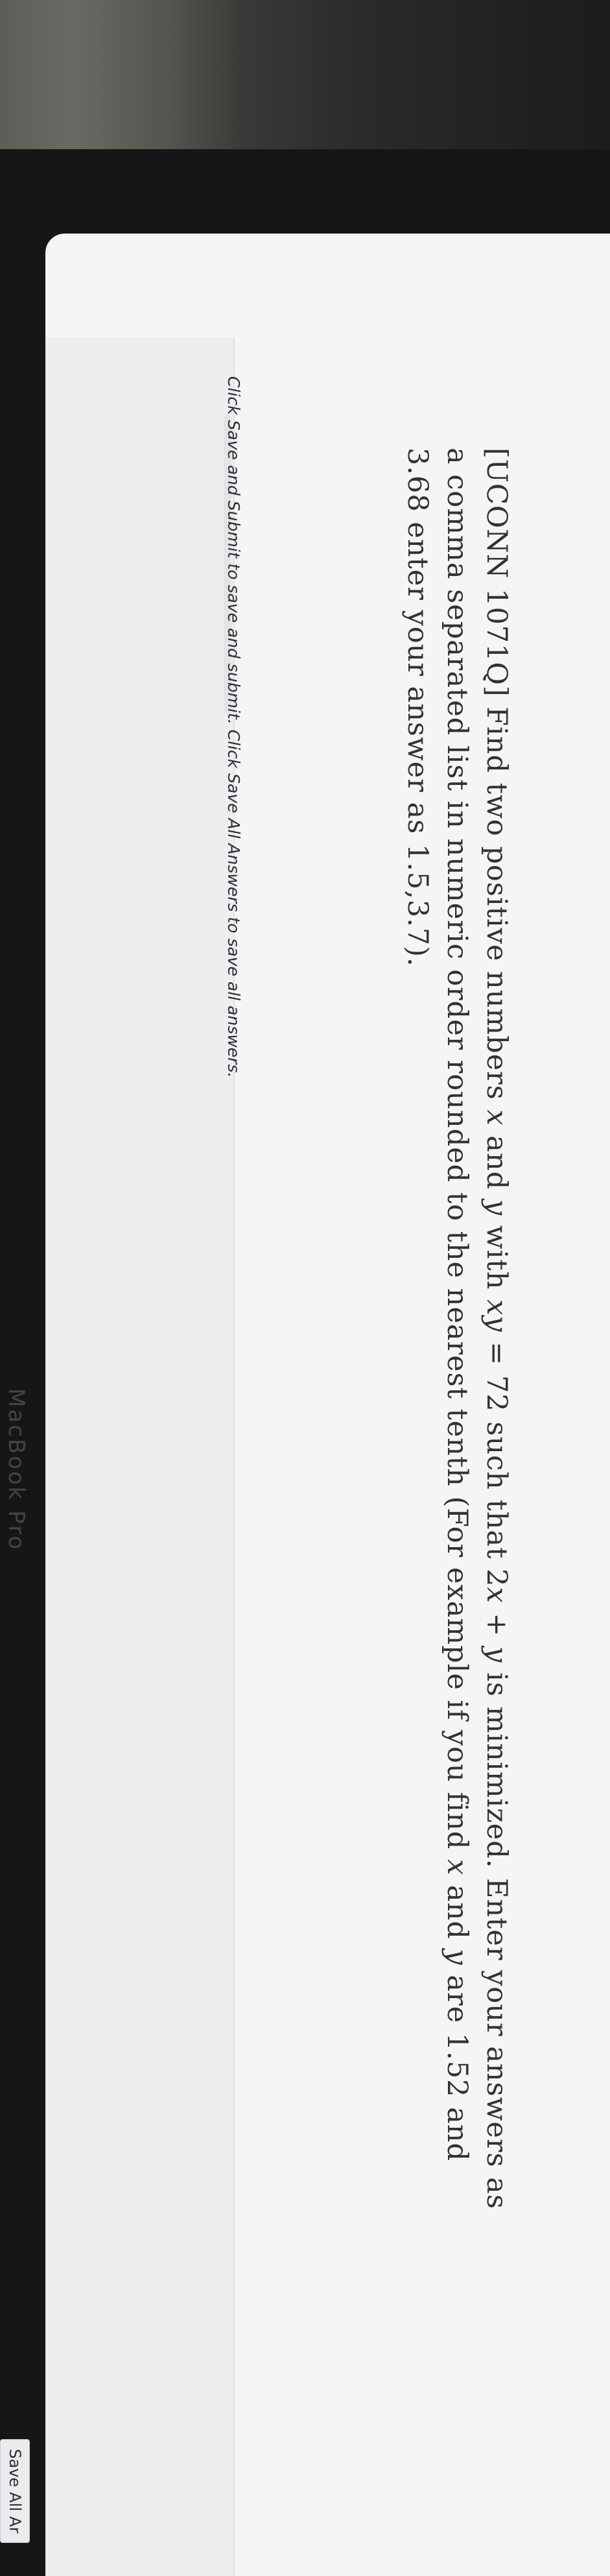 The height and width of the screenshot is (2576, 610). I want to click on problem-text: [UCONN 1071Q] Find two positive numbers, so click(496, 779).